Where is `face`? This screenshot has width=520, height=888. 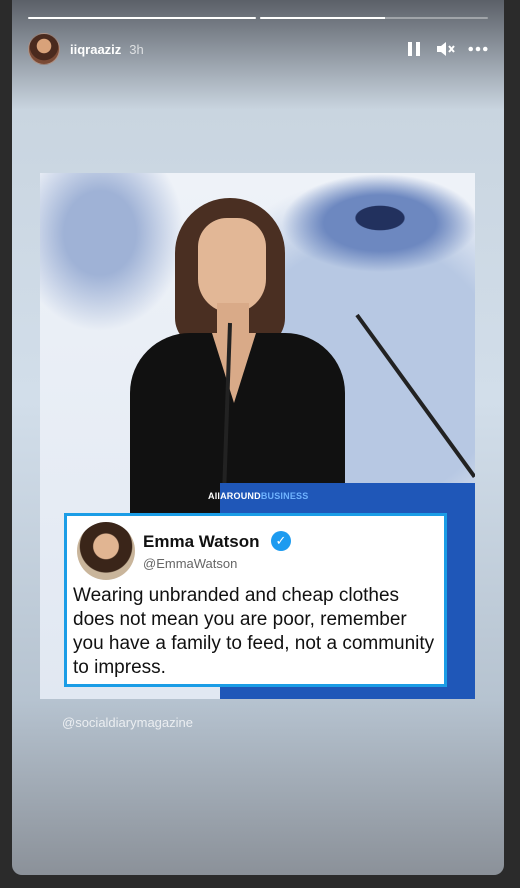 face is located at coordinates (232, 265).